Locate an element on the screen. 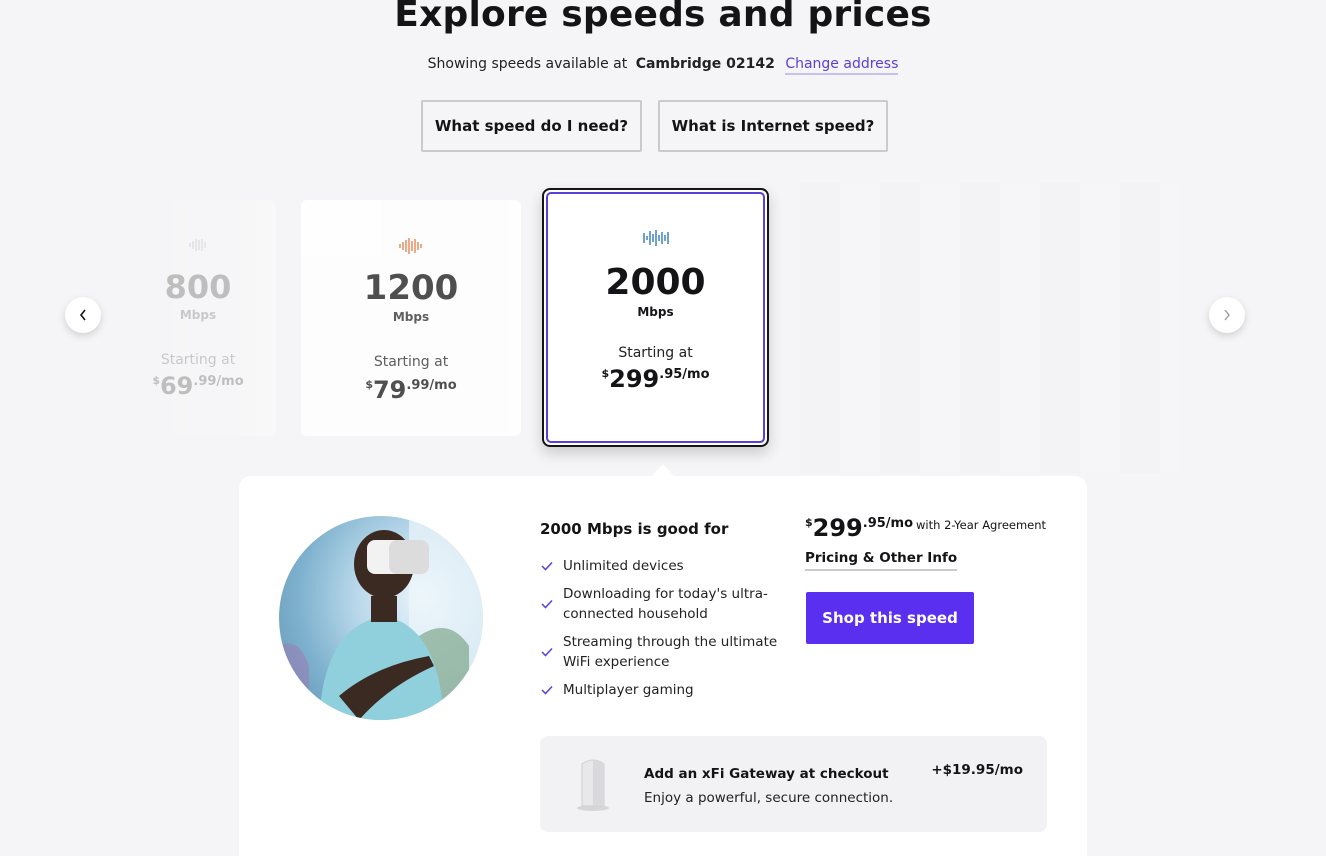 The height and width of the screenshot is (856, 1326). shop-this-speed-button: Shop this speed is located at coordinates (890, 618).